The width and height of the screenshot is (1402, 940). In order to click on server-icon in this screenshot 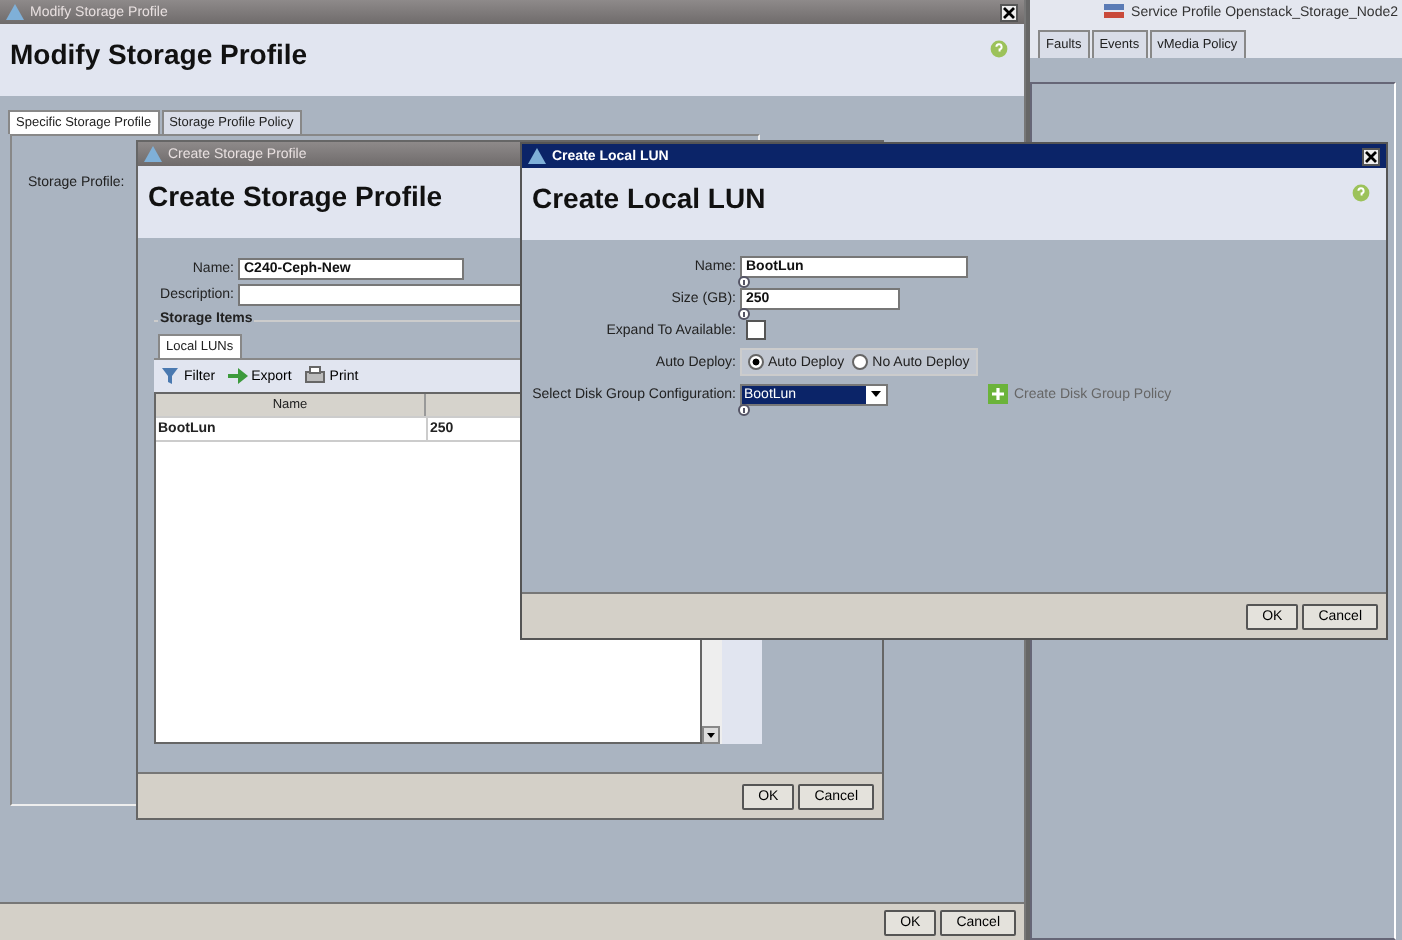, I will do `click(1113, 12)`.